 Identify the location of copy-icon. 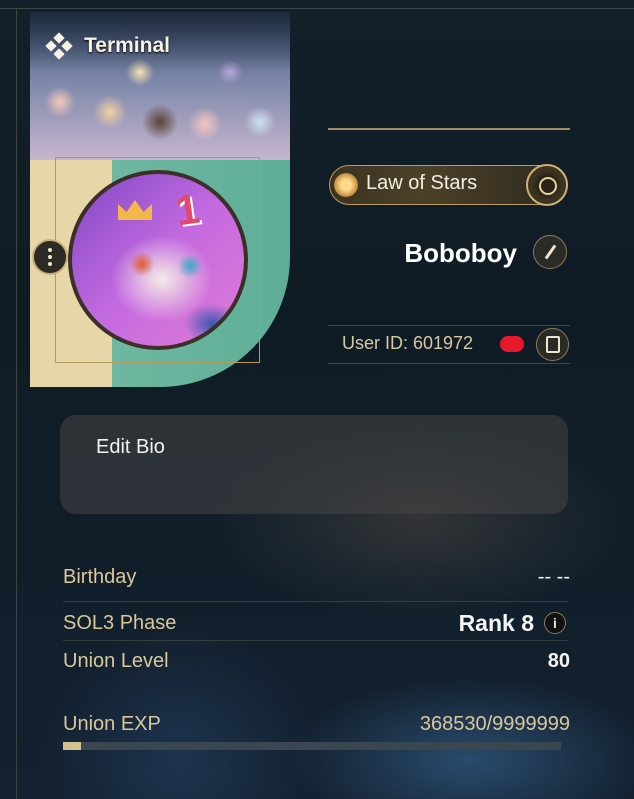
(552, 344).